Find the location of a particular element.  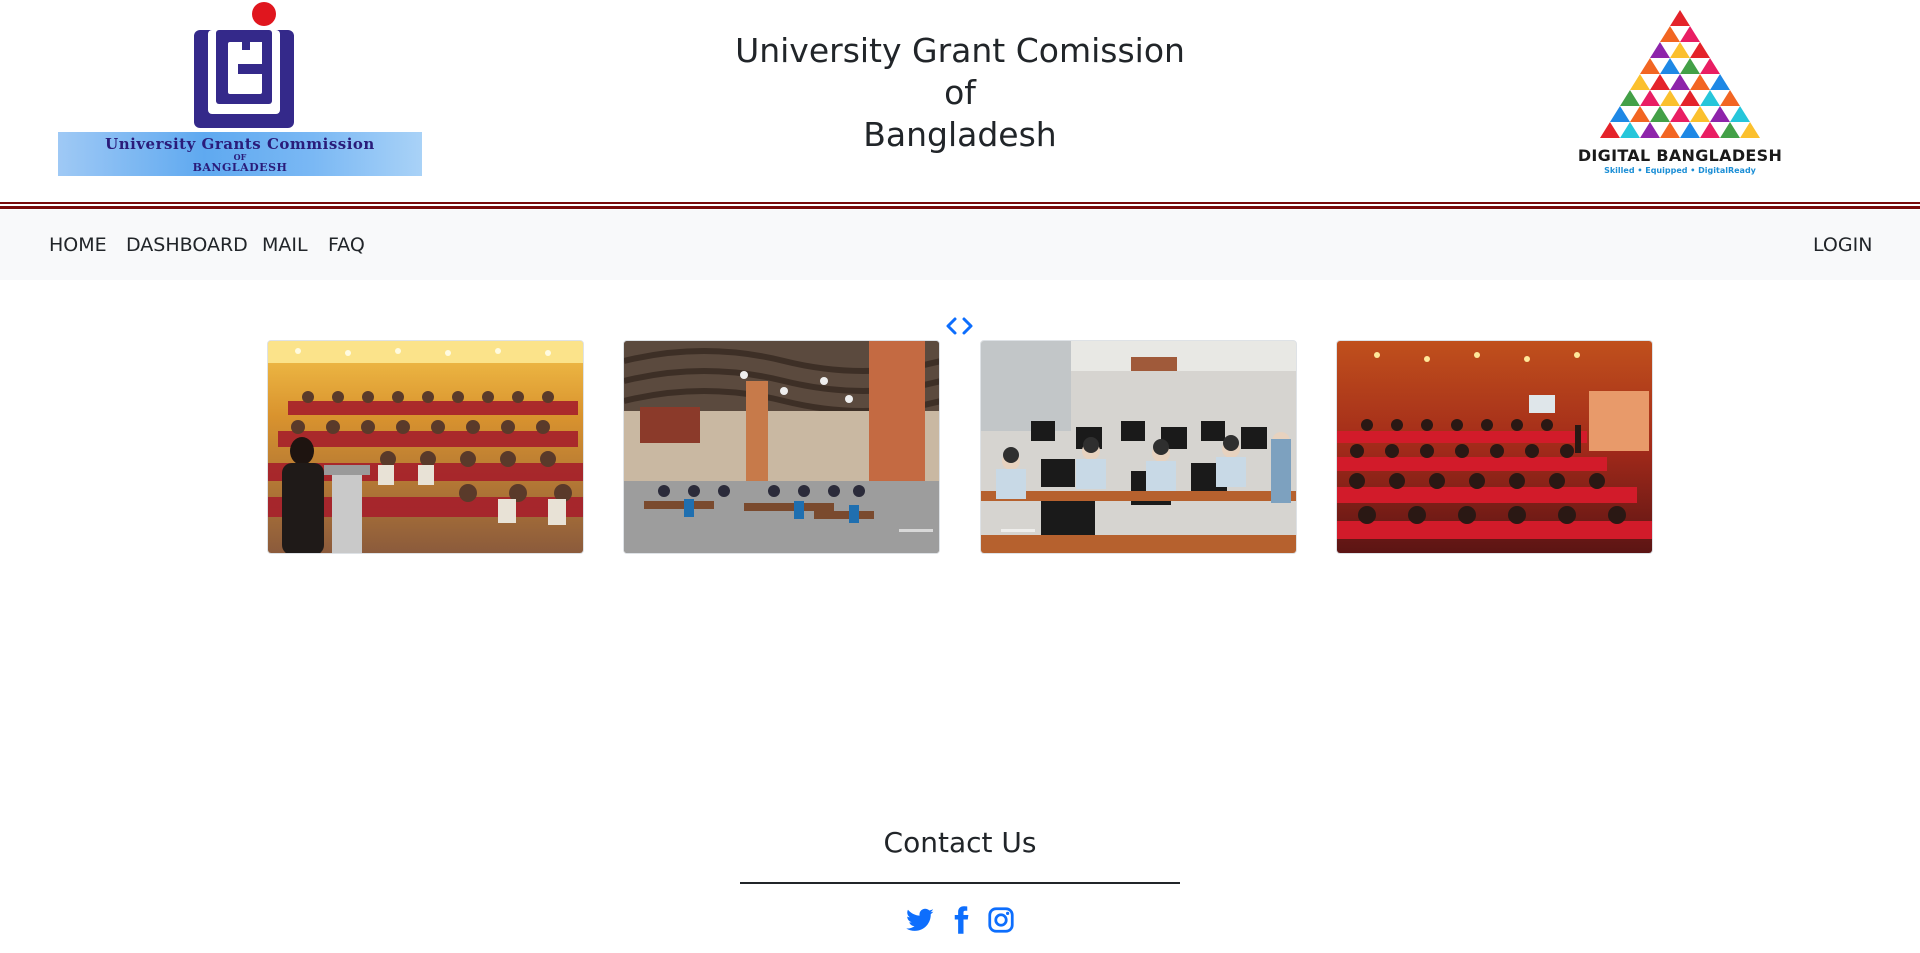

ugc-banner-line3: BANGLADESH is located at coordinates (240, 167).